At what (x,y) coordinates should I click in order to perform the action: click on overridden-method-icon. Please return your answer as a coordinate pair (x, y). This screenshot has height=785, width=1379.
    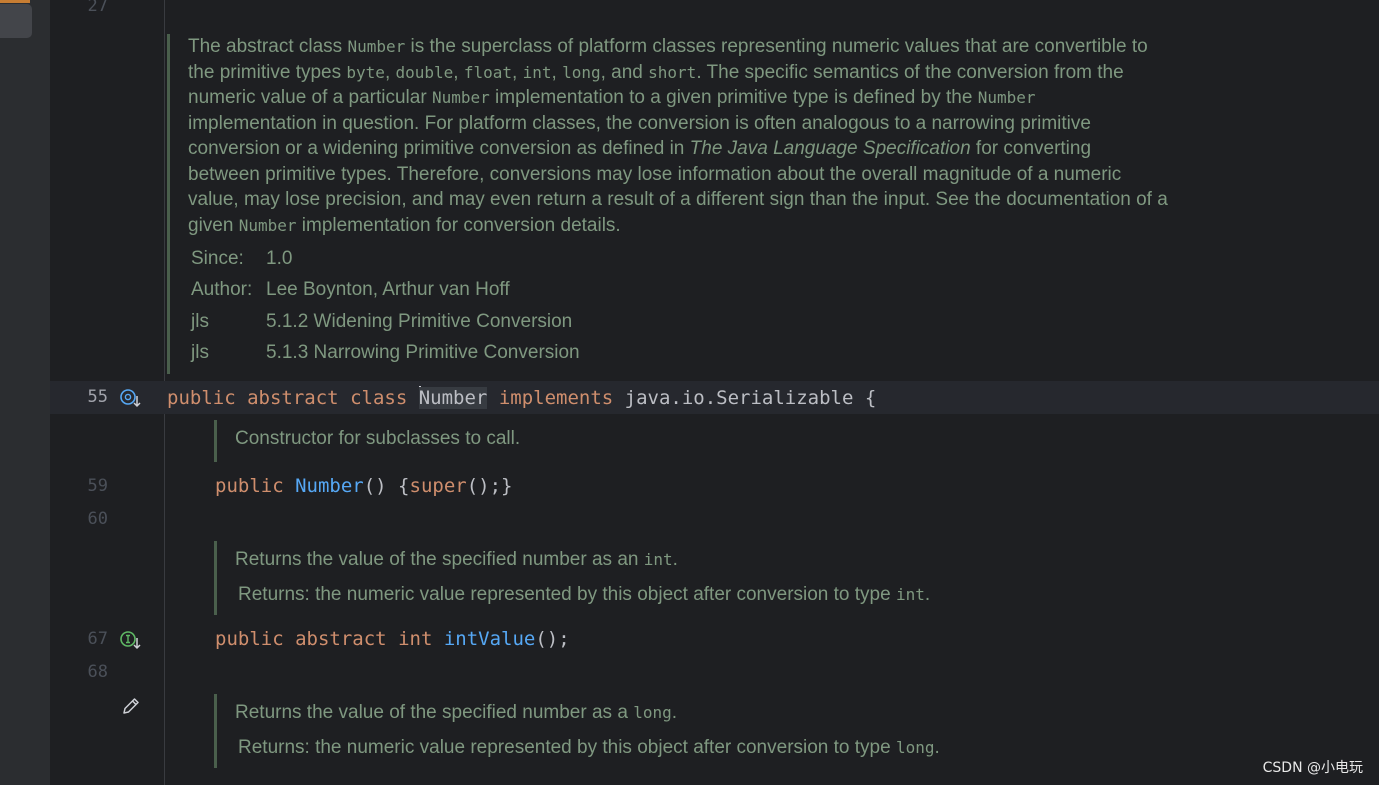
    Looking at the image, I should click on (130, 398).